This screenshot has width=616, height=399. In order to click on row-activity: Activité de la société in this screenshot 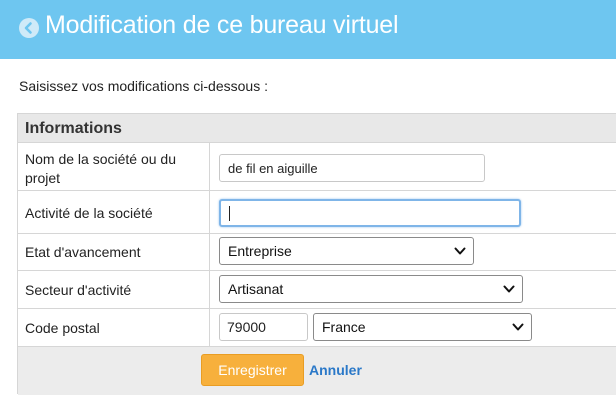, I will do `click(317, 212)`.